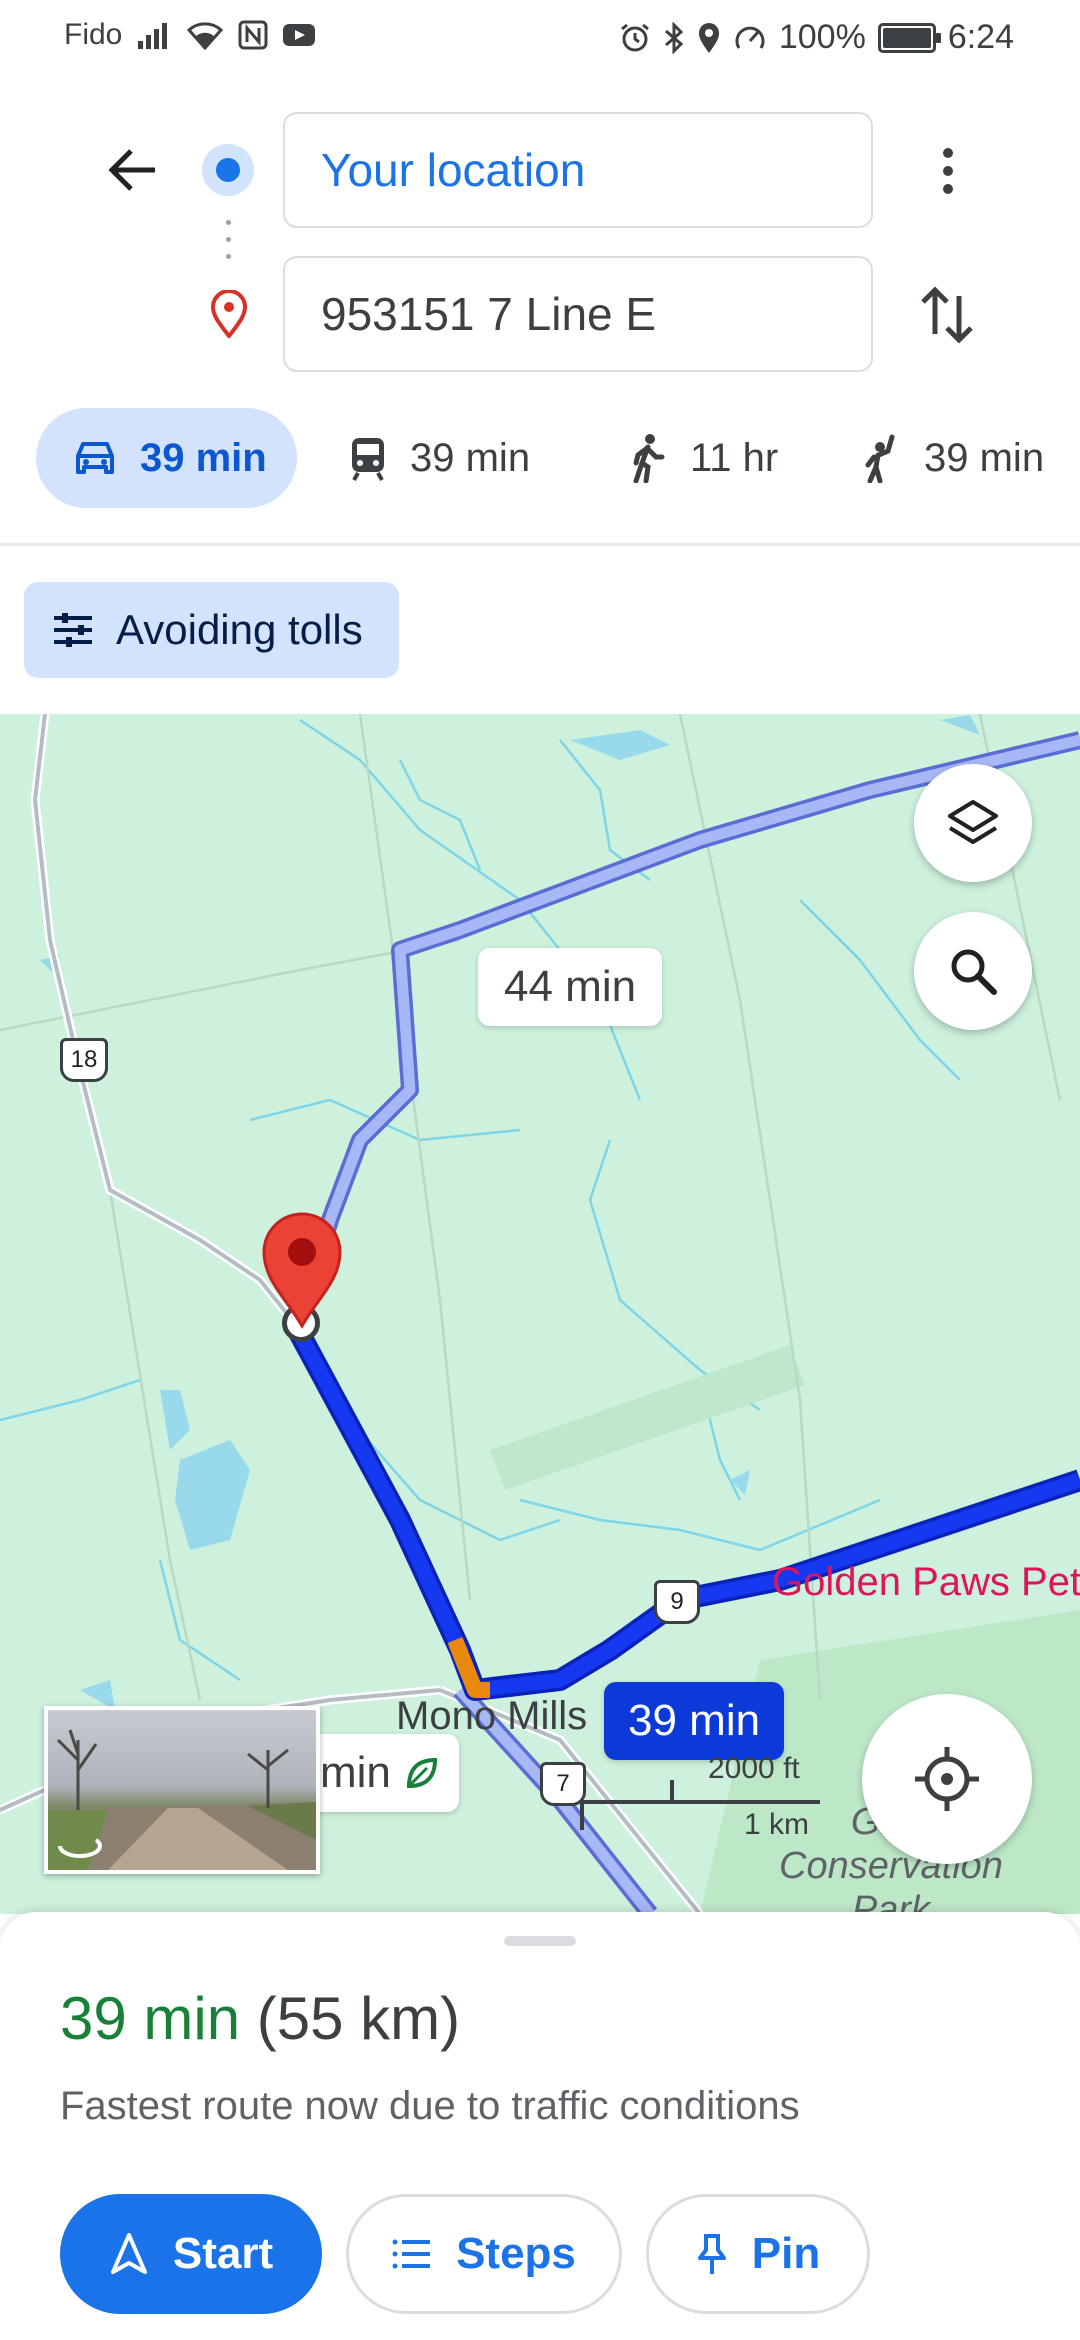 The height and width of the screenshot is (2340, 1080). Describe the element at coordinates (93, 34) in the screenshot. I see `carrier-label: Fido` at that location.